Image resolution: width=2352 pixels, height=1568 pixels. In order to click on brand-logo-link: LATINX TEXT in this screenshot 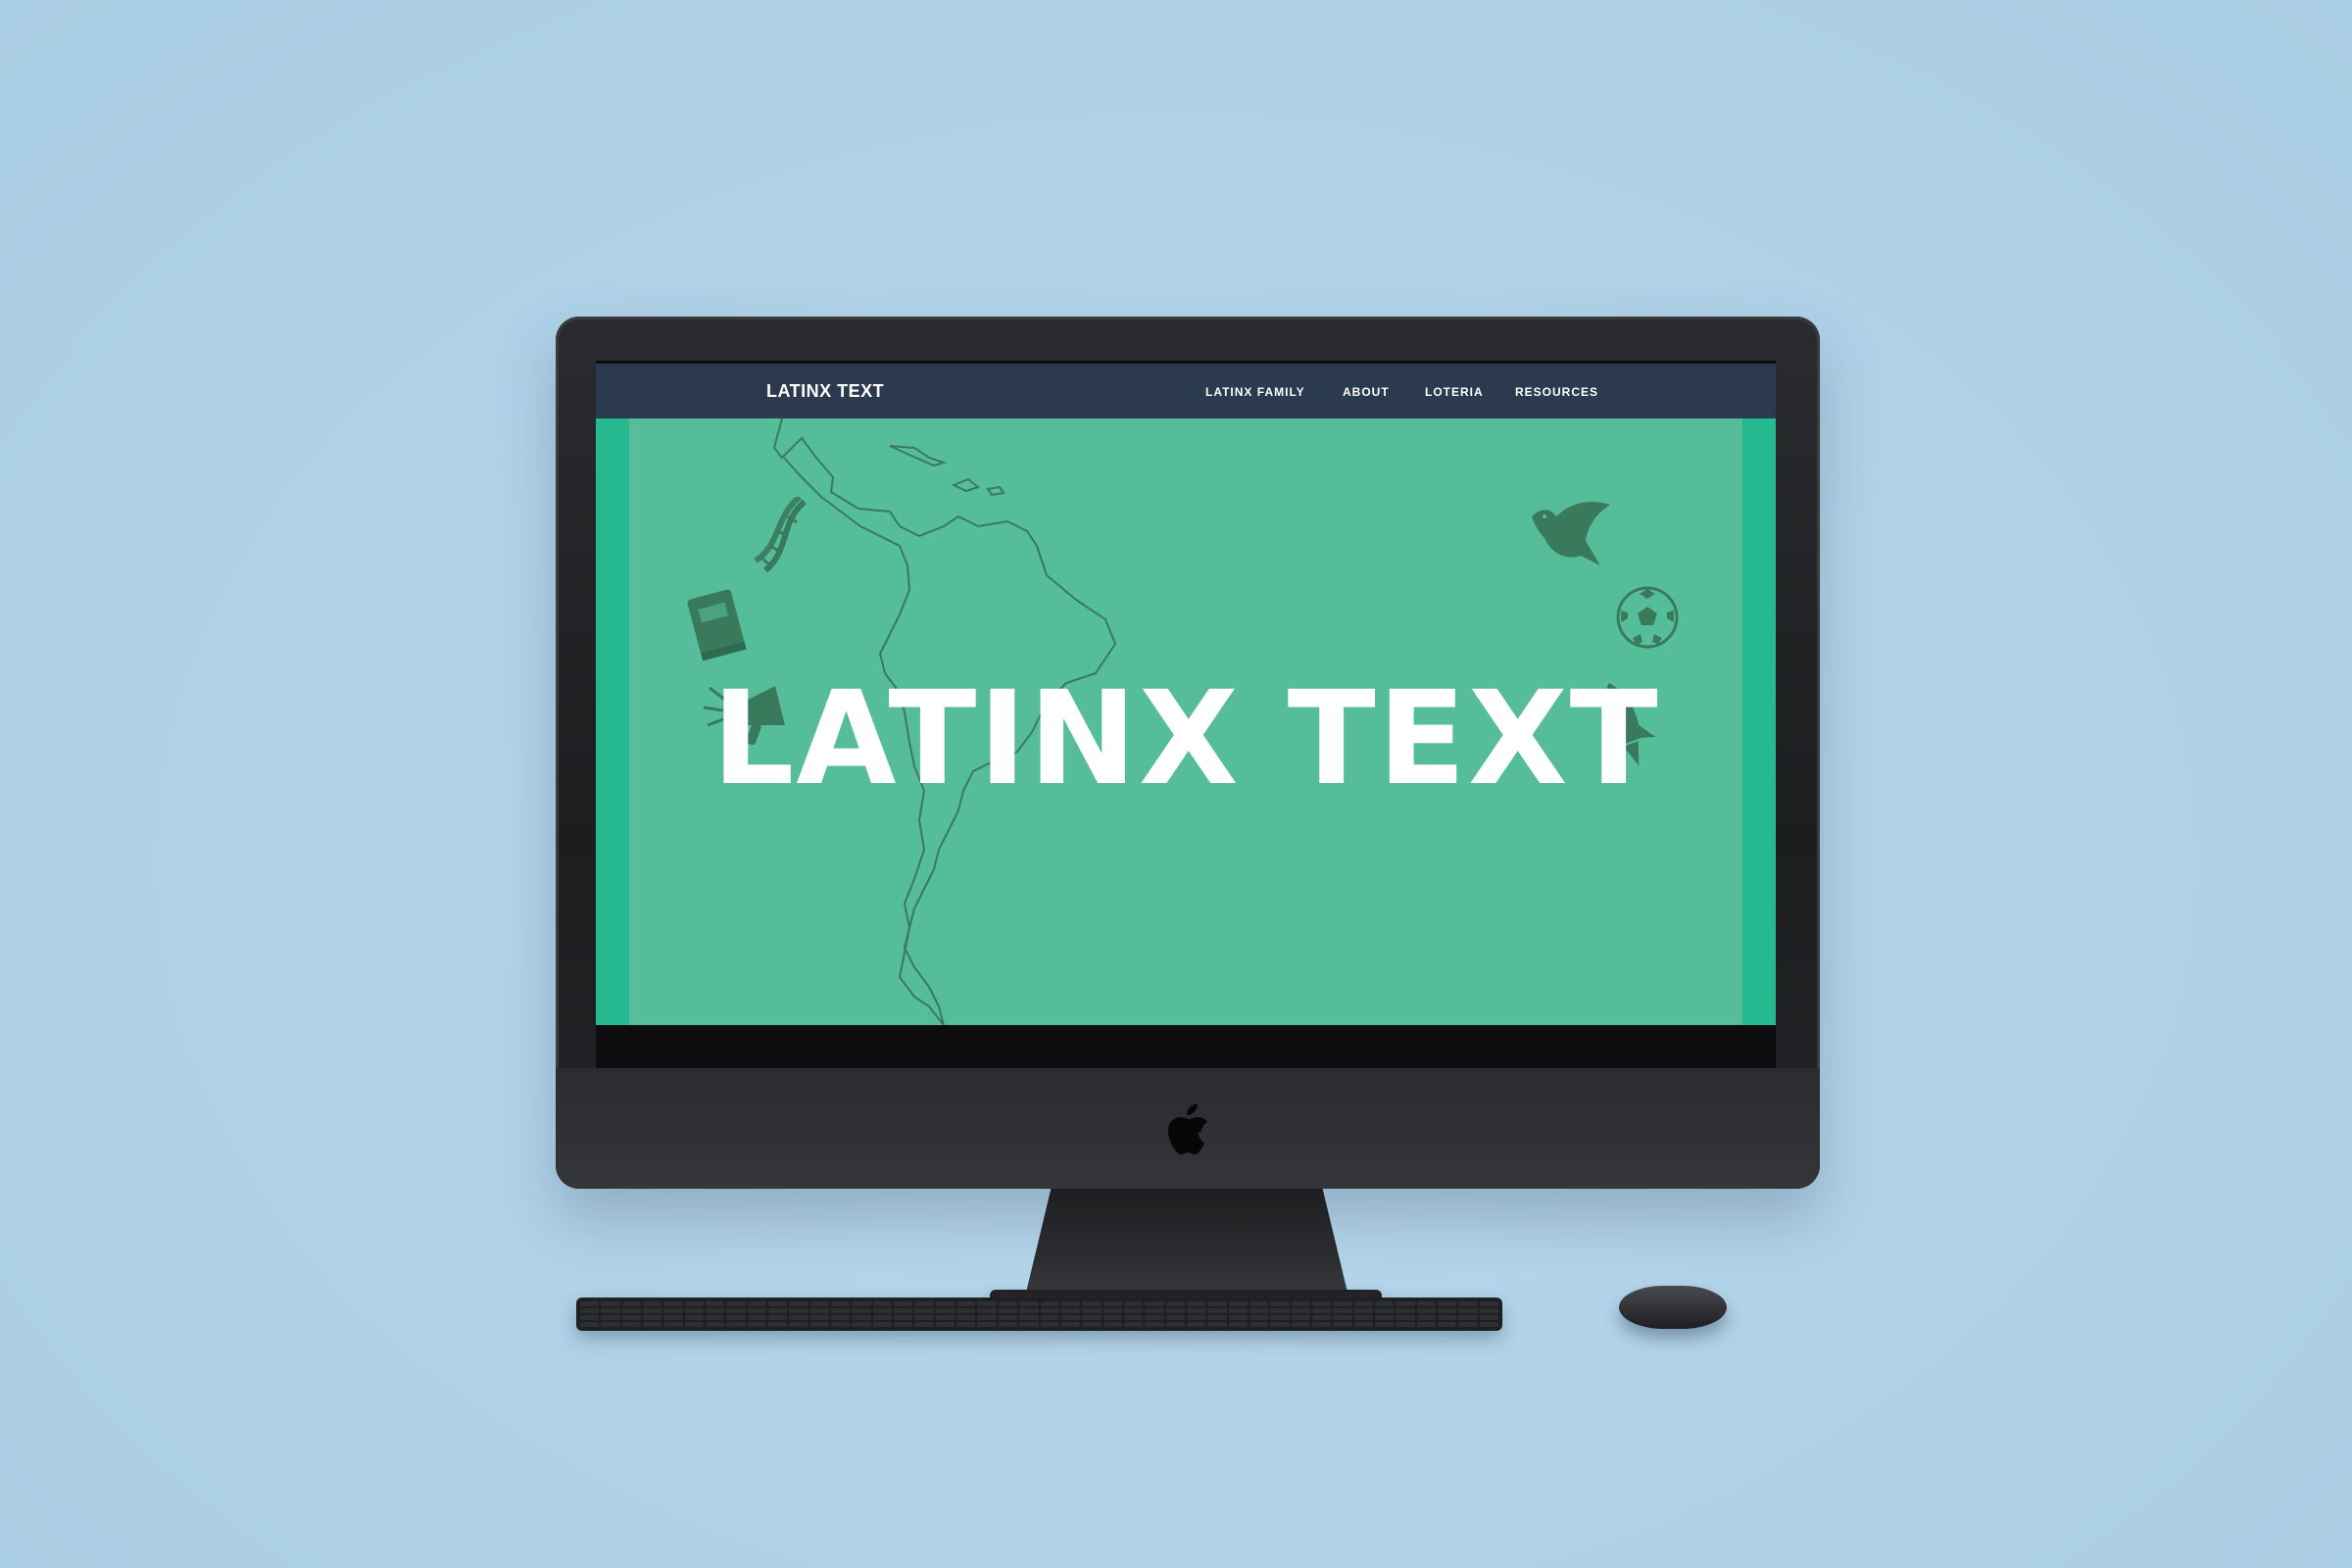, I will do `click(825, 391)`.